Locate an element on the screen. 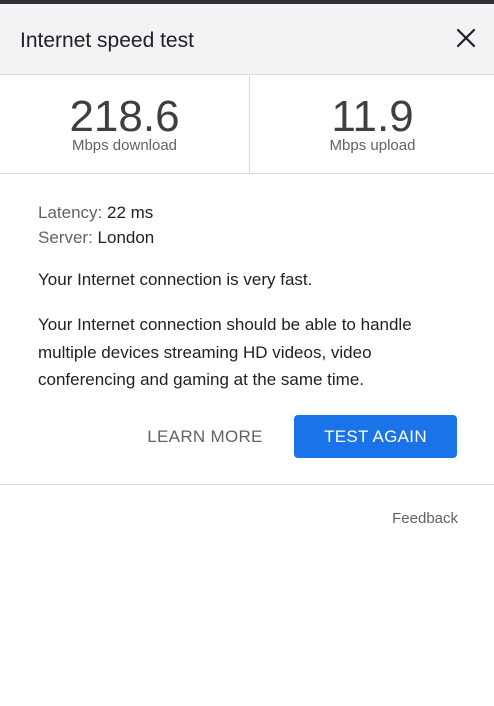 Image resolution: width=494 pixels, height=706 pixels. test-again-button: TEST AGAIN is located at coordinates (375, 436).